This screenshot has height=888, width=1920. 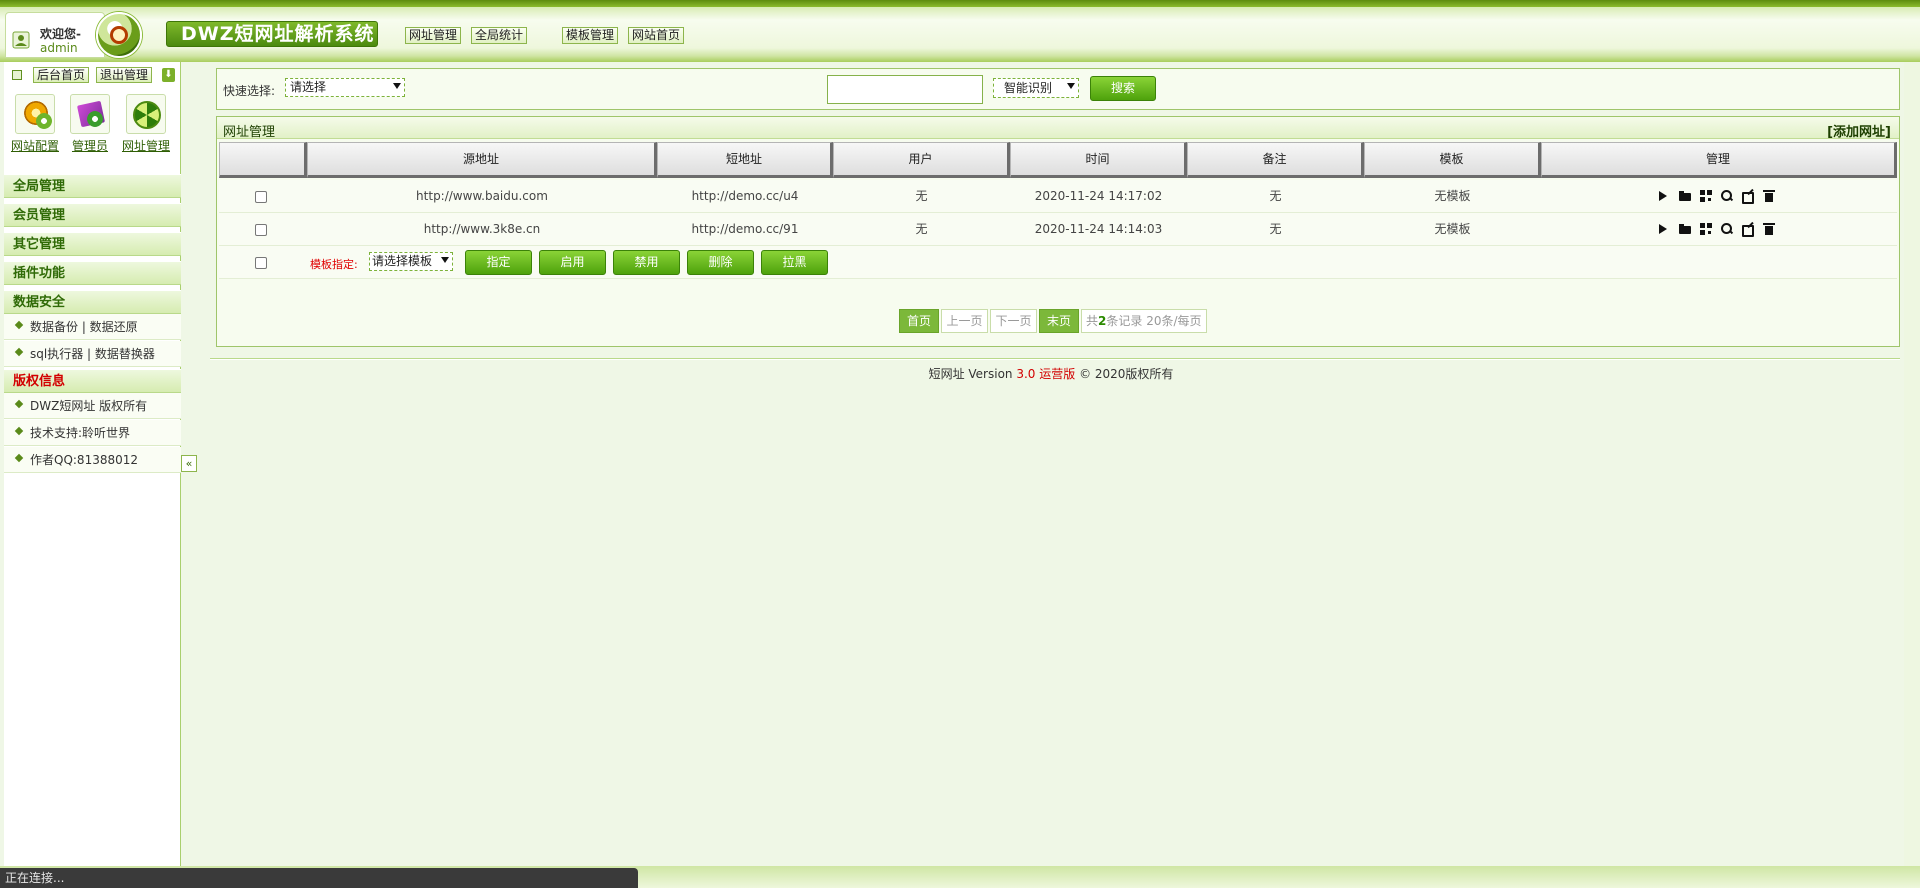 I want to click on pager-last: 末页, so click(x=1059, y=321).